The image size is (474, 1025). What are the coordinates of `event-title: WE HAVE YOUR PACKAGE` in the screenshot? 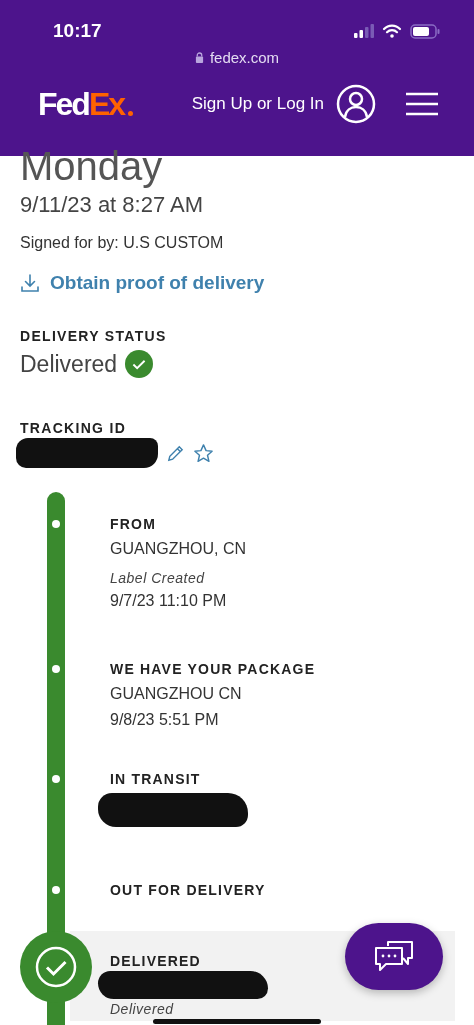 It's located at (213, 669).